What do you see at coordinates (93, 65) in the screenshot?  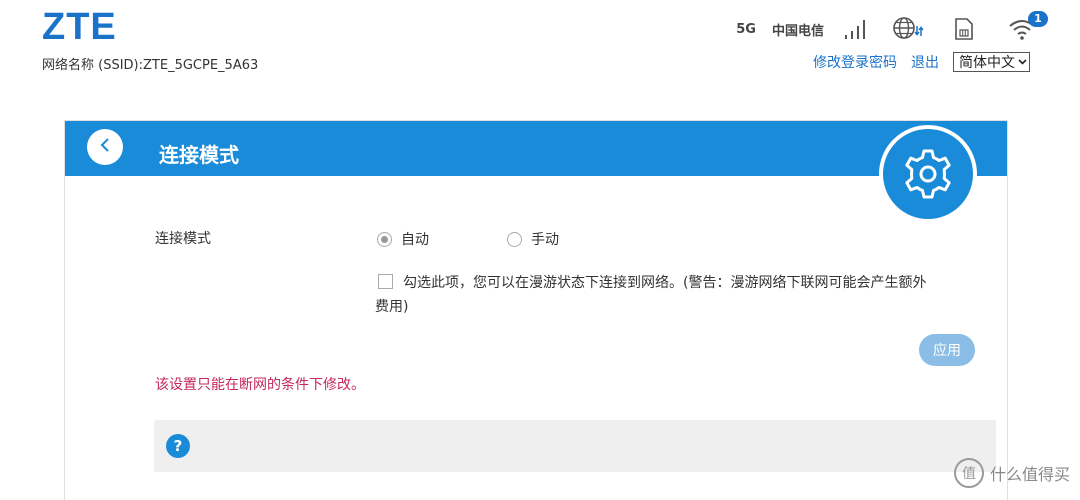 I see `ssid-label: 网络名称 (SSID):` at bounding box center [93, 65].